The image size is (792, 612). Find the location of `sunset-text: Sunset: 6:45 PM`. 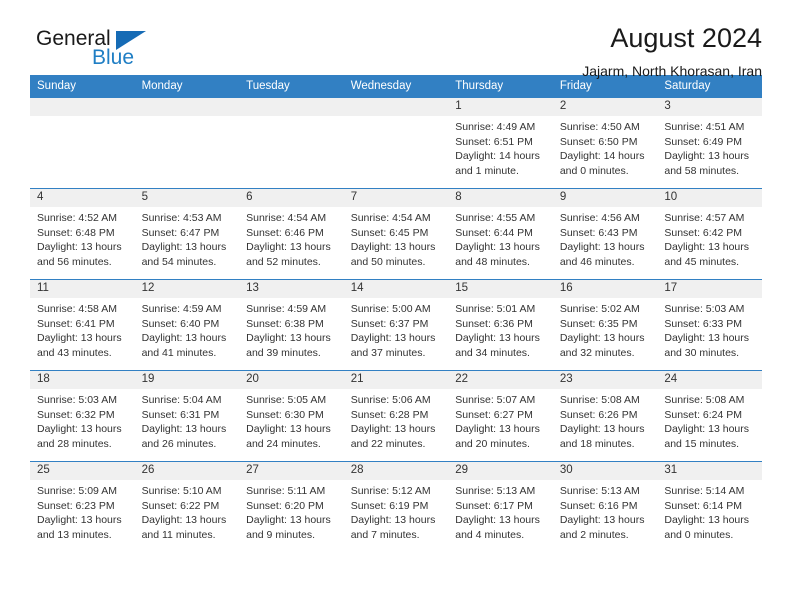

sunset-text: Sunset: 6:45 PM is located at coordinates (389, 232).